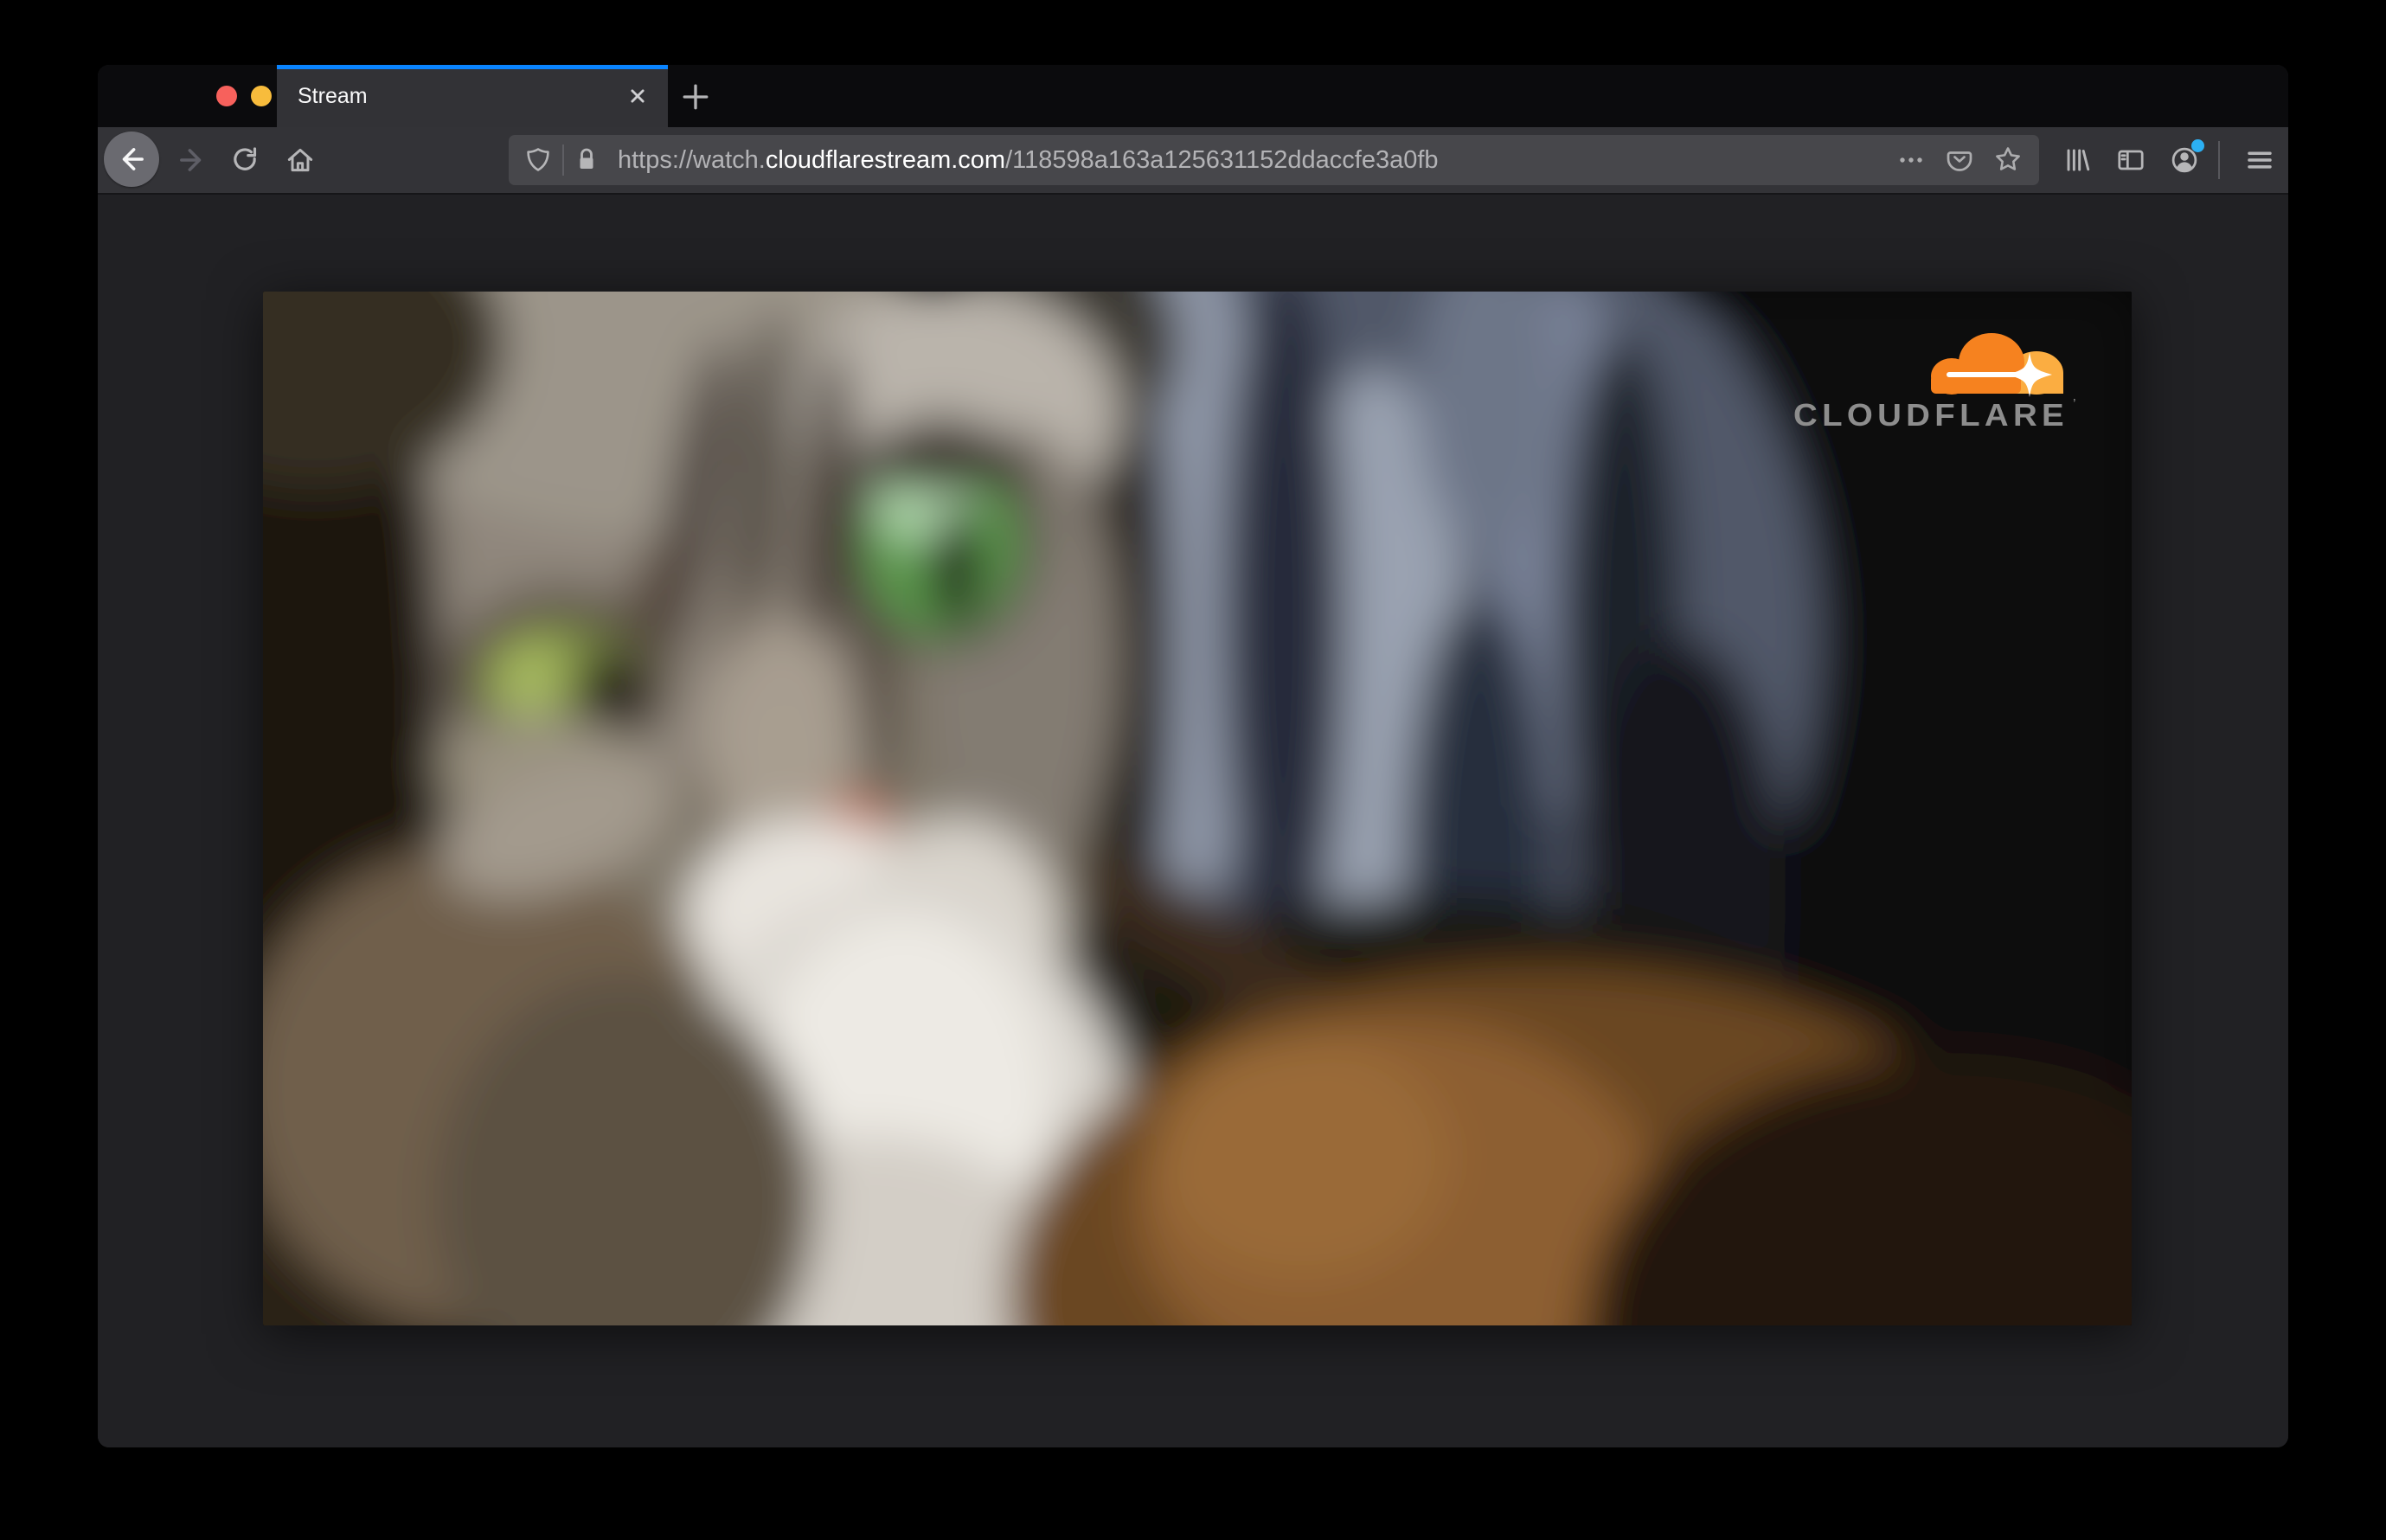  I want to click on minimize-window-button, so click(261, 96).